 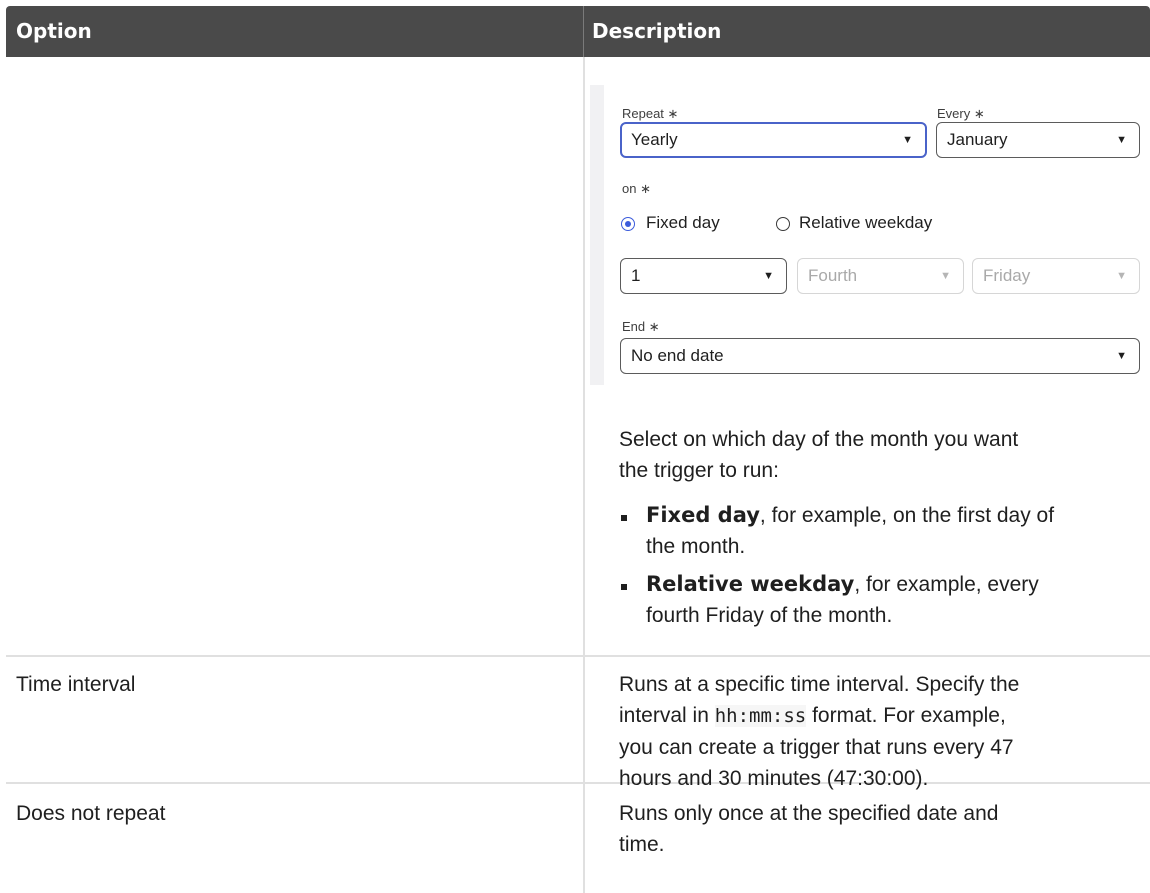 What do you see at coordinates (650, 113) in the screenshot?
I see `repeat-label: Repeat ∗` at bounding box center [650, 113].